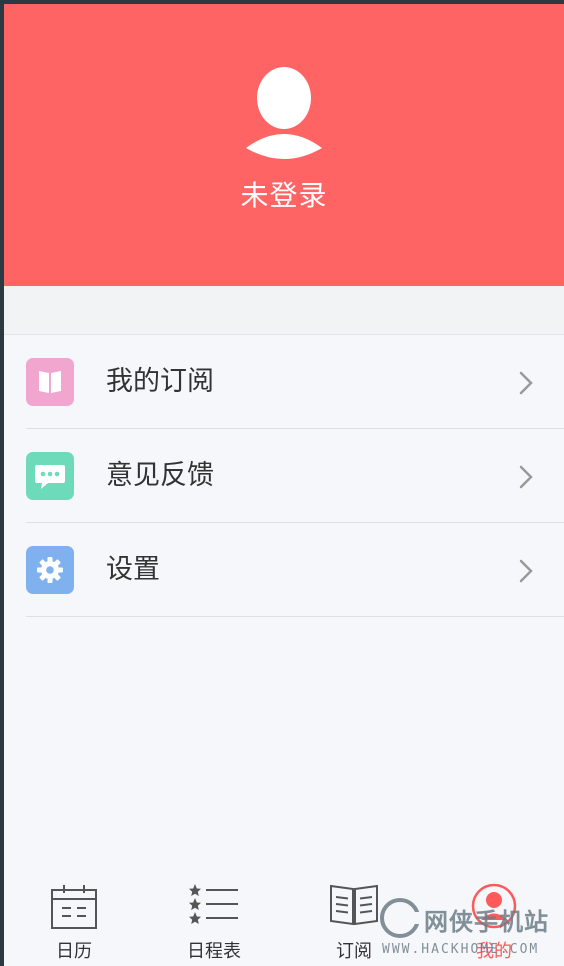 This screenshot has width=564, height=966. Describe the element at coordinates (160, 475) in the screenshot. I see `menu-item-label: 意见反馈` at that location.